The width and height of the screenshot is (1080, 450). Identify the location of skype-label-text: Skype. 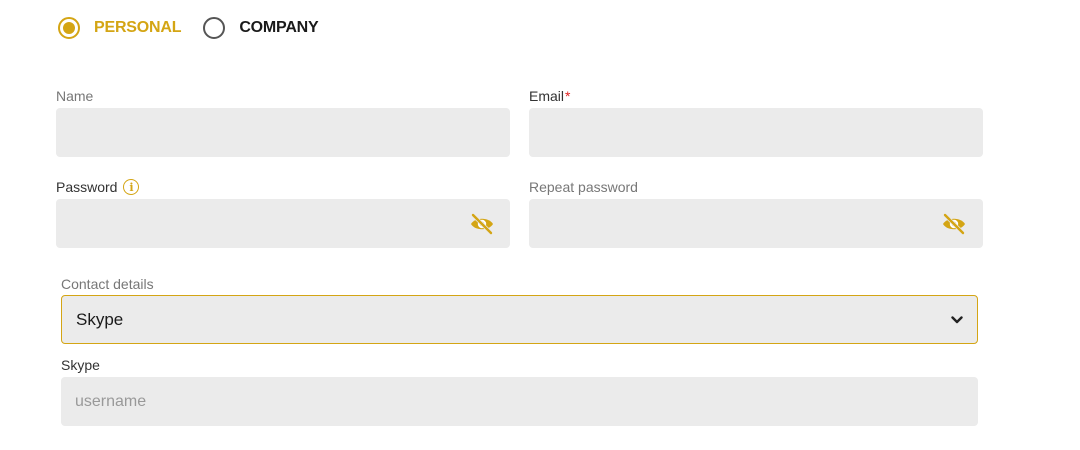
(80, 365).